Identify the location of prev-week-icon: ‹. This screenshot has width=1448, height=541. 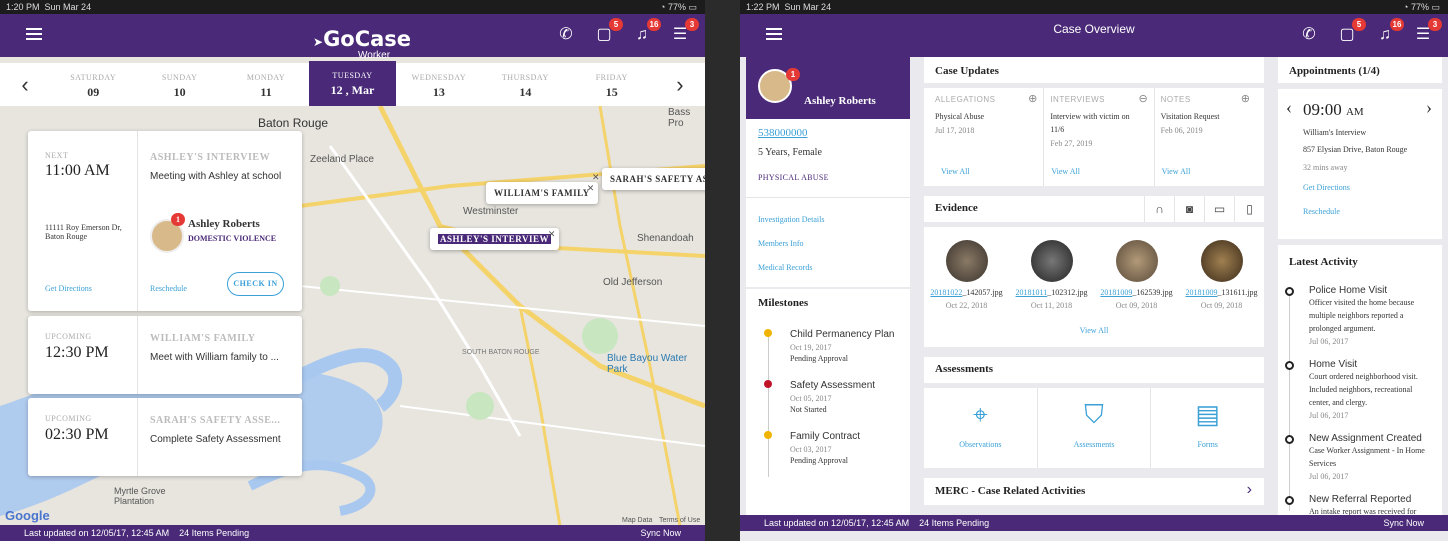
(25, 84).